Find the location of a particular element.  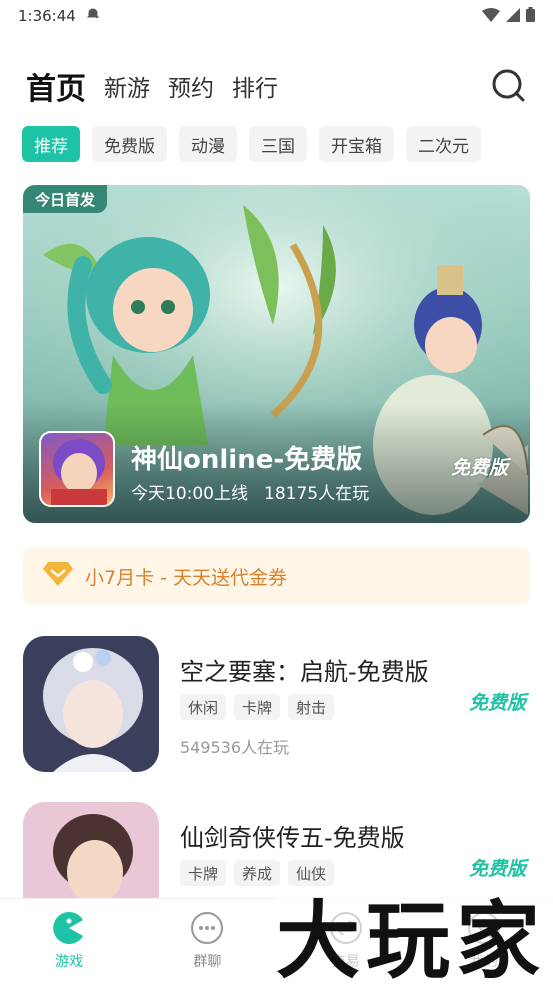

chip-anime: 动漫 is located at coordinates (208, 144).